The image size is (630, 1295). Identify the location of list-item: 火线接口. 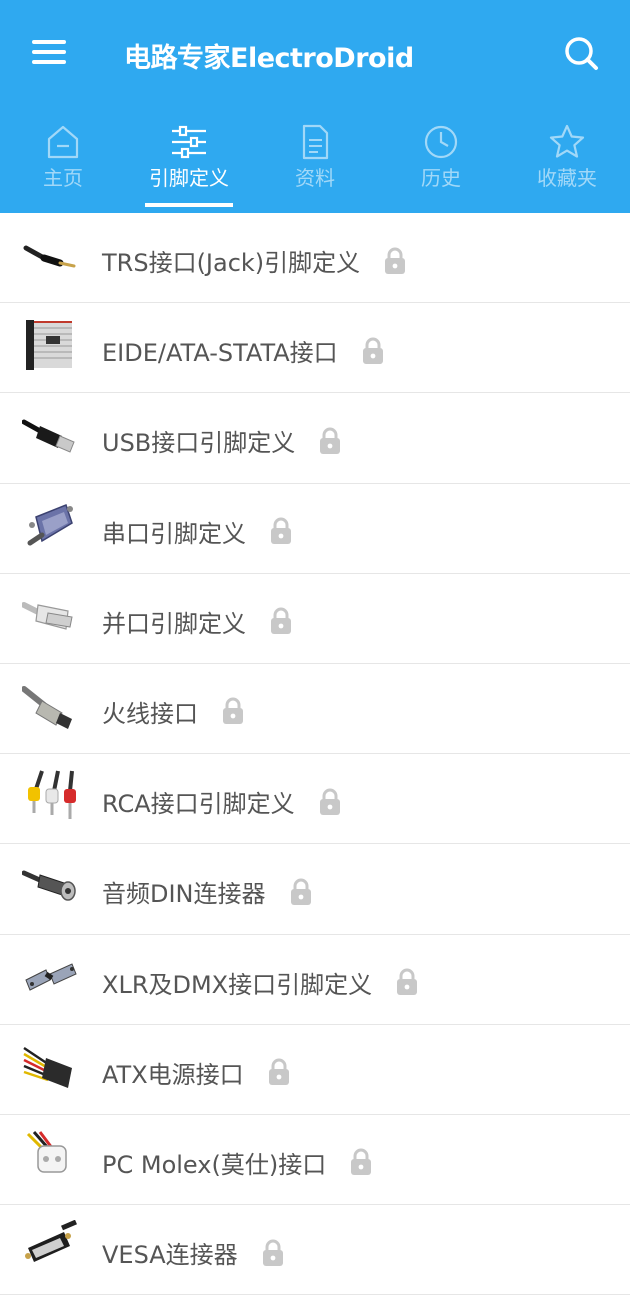
(315, 709).